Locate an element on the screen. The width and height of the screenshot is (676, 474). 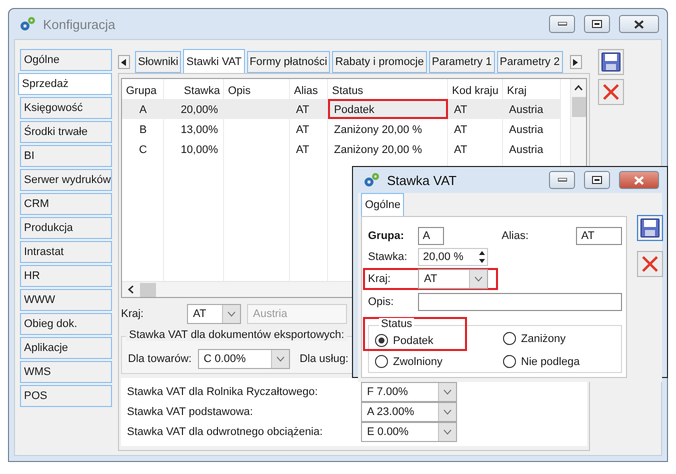
table-cell-text: C is located at coordinates (143, 150).